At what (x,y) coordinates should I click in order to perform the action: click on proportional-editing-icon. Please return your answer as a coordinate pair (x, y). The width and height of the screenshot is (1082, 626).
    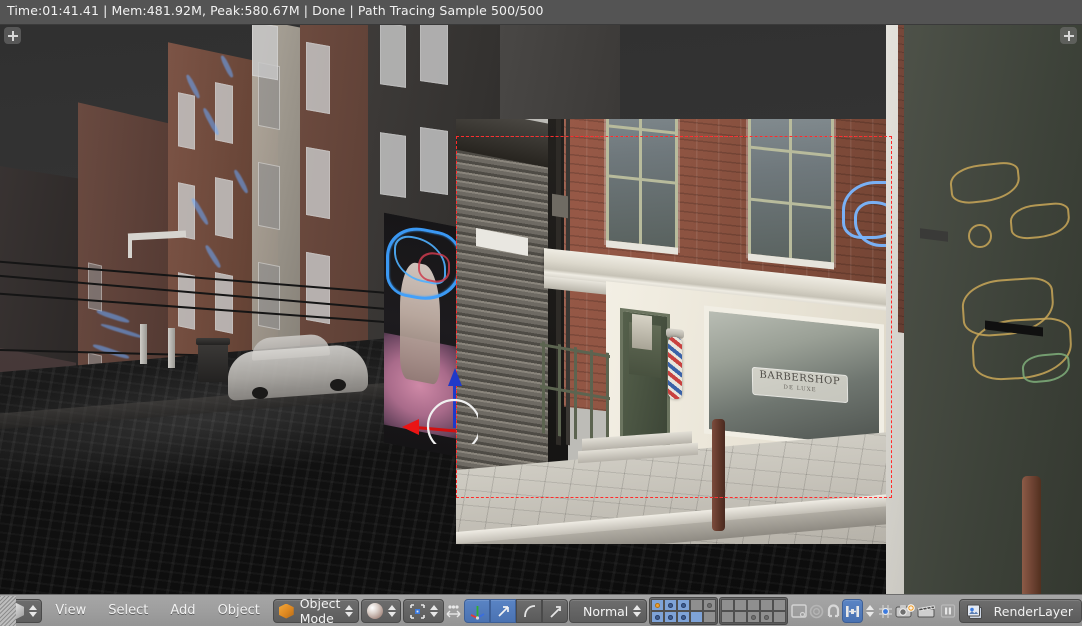
    Looking at the image, I should click on (453, 611).